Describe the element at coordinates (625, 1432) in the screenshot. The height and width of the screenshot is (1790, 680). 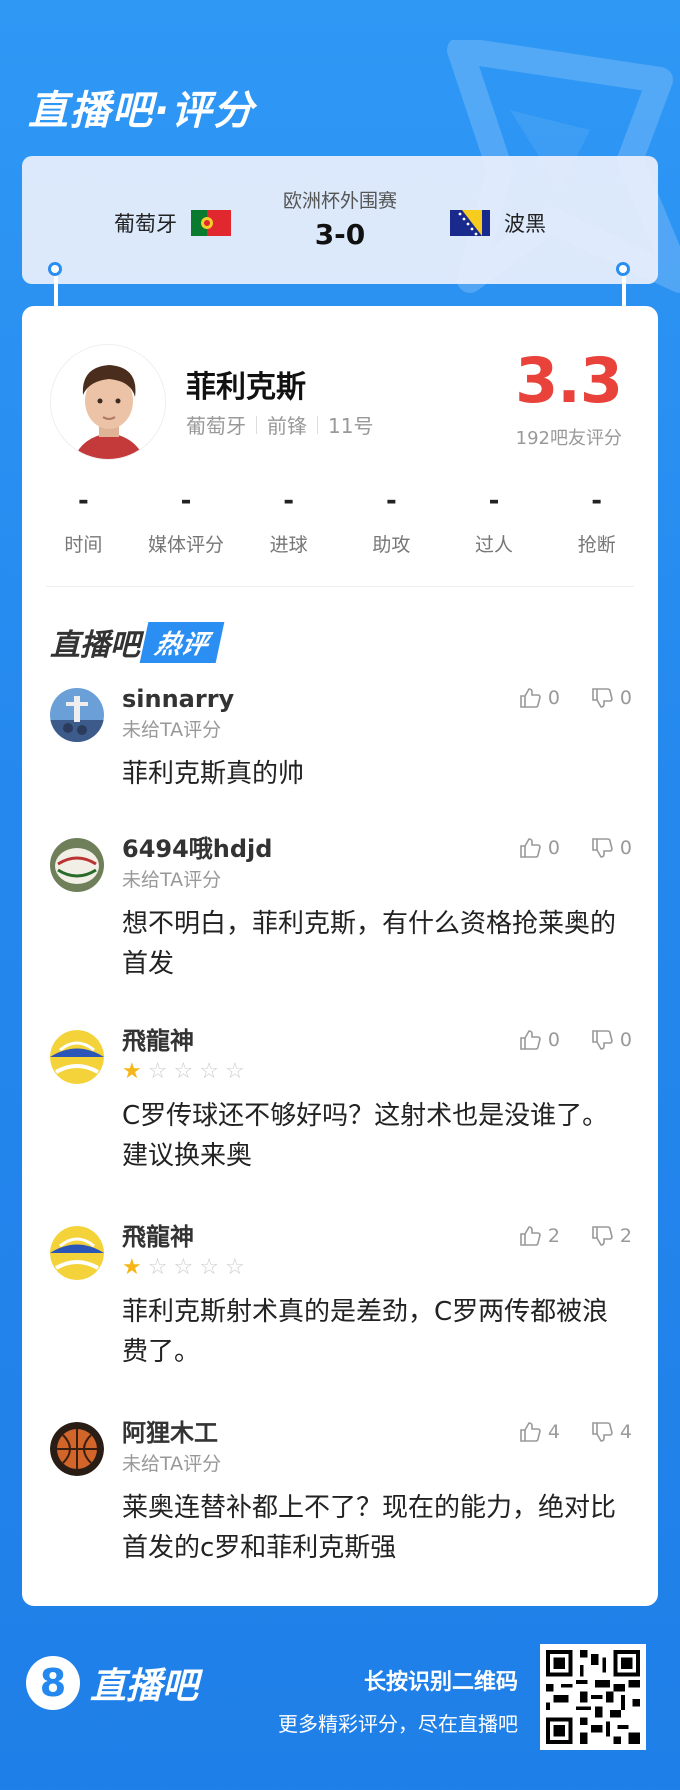
I see `dislike-count: 4` at that location.